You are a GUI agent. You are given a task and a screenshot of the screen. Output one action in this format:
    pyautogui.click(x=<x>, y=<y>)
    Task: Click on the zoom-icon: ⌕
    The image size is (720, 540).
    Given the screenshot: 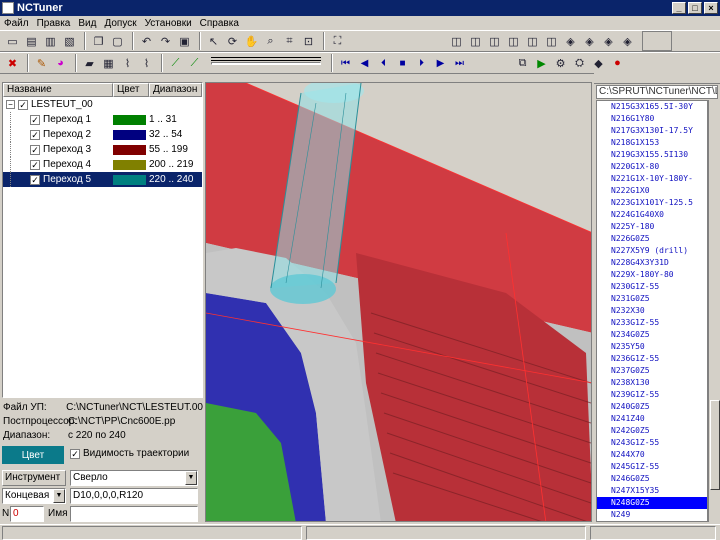 What is the action you would take?
    pyautogui.click(x=270, y=41)
    